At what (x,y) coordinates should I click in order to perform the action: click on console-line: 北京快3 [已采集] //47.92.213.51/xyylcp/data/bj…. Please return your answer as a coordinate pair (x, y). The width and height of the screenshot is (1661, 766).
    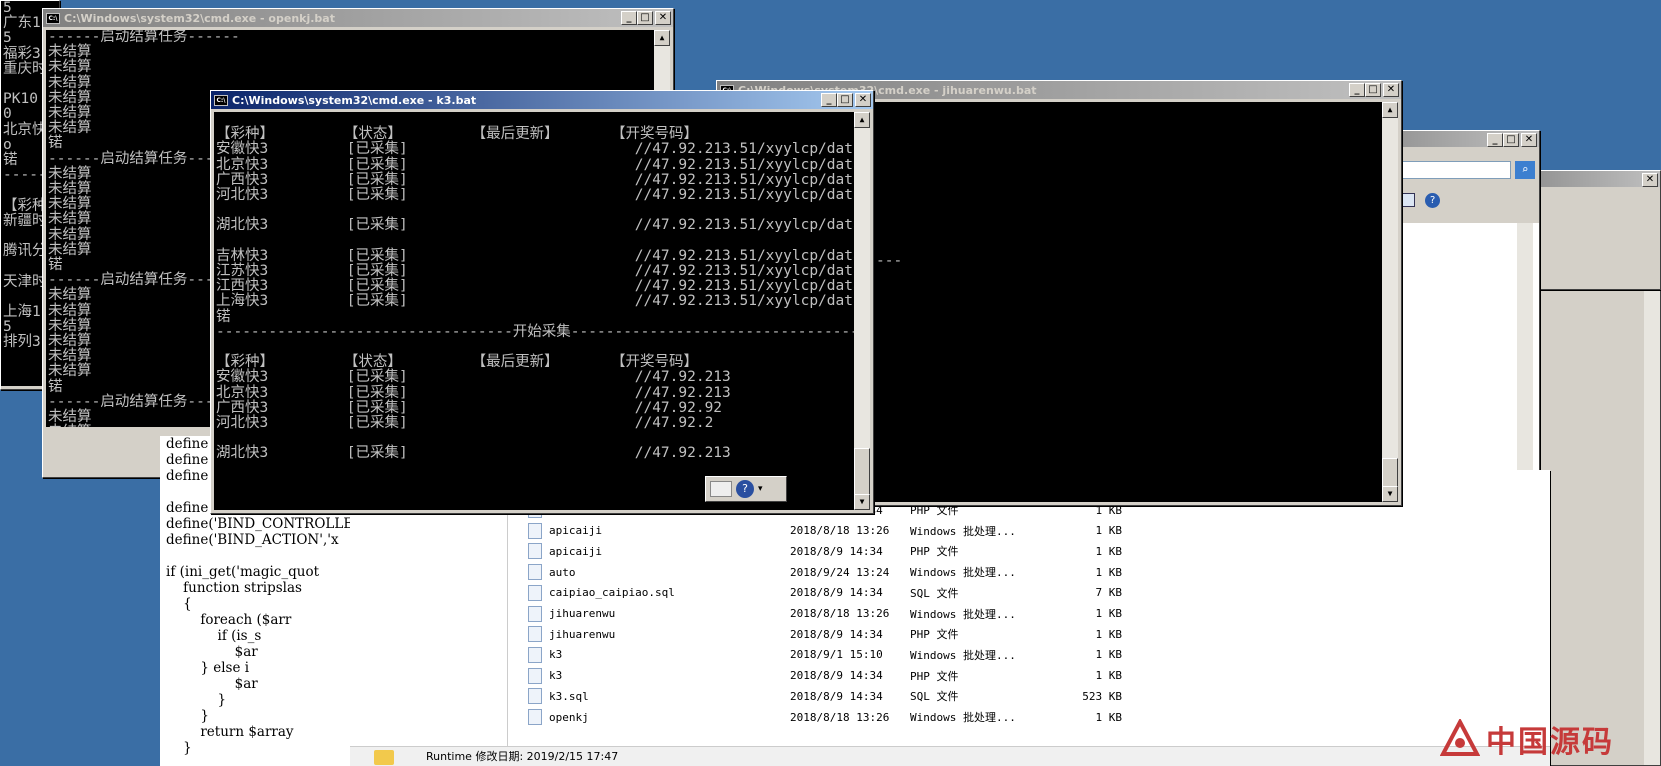
    Looking at the image, I should click on (535, 164).